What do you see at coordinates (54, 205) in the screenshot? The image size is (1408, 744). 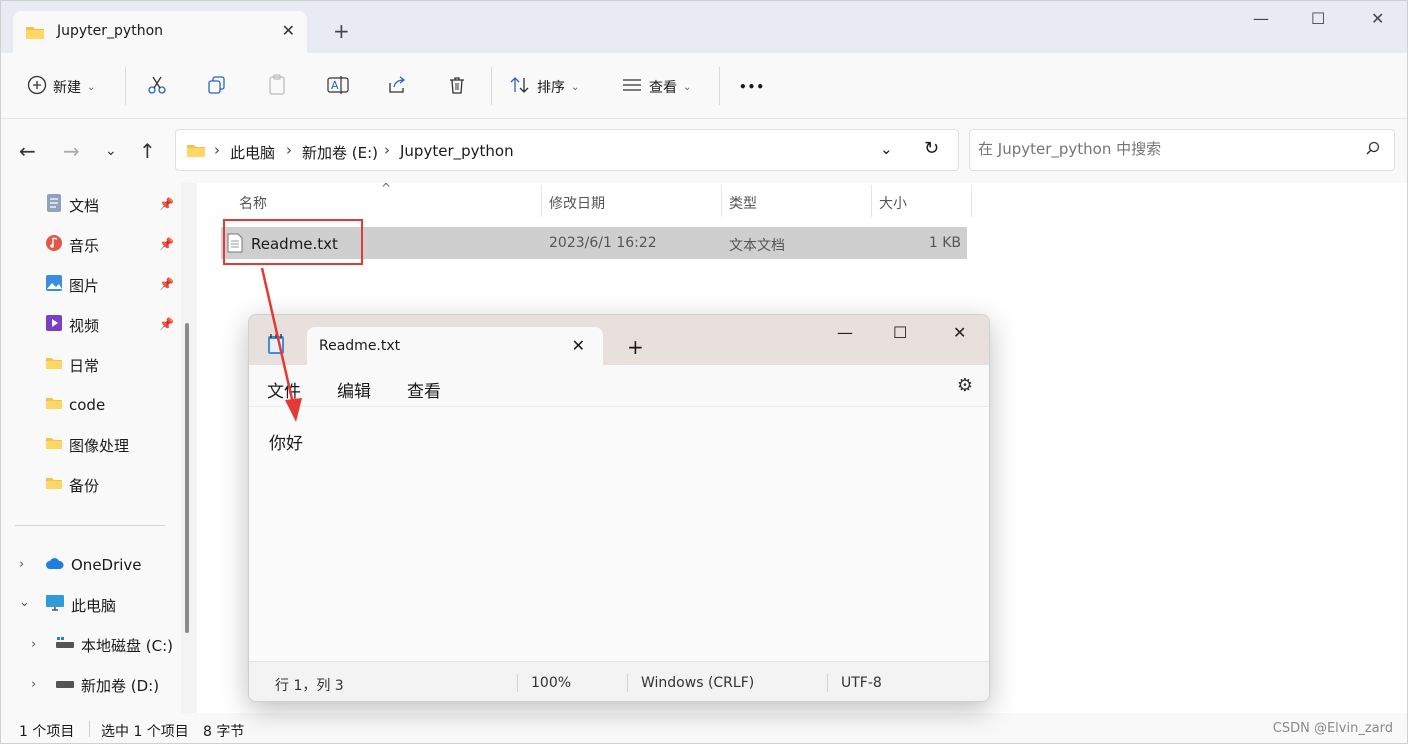 I see `documents-icon` at bounding box center [54, 205].